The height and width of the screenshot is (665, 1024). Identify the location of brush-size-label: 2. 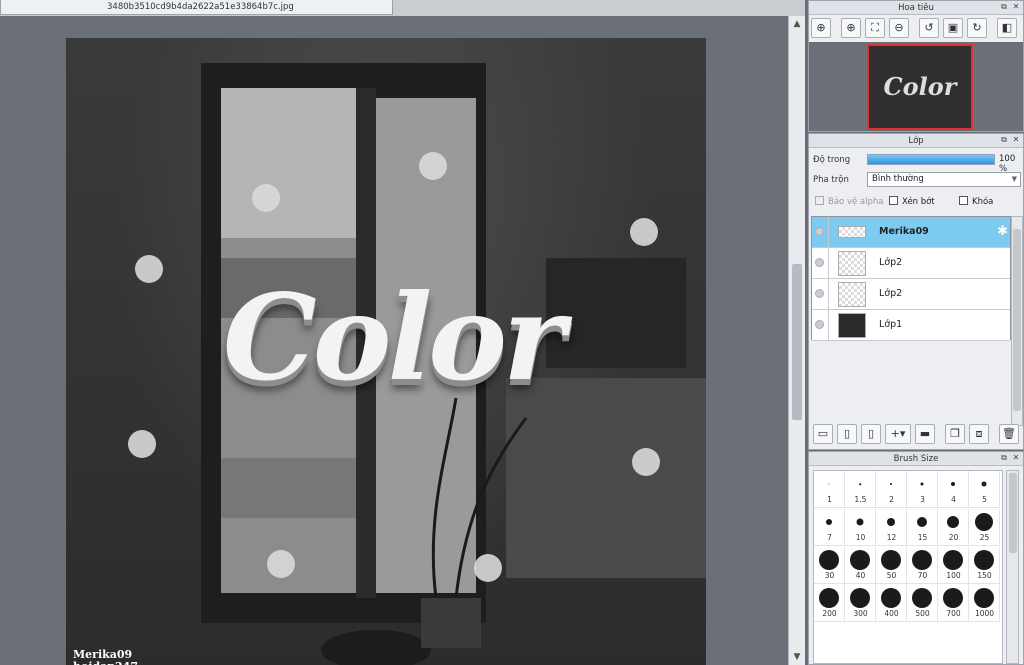
(891, 499).